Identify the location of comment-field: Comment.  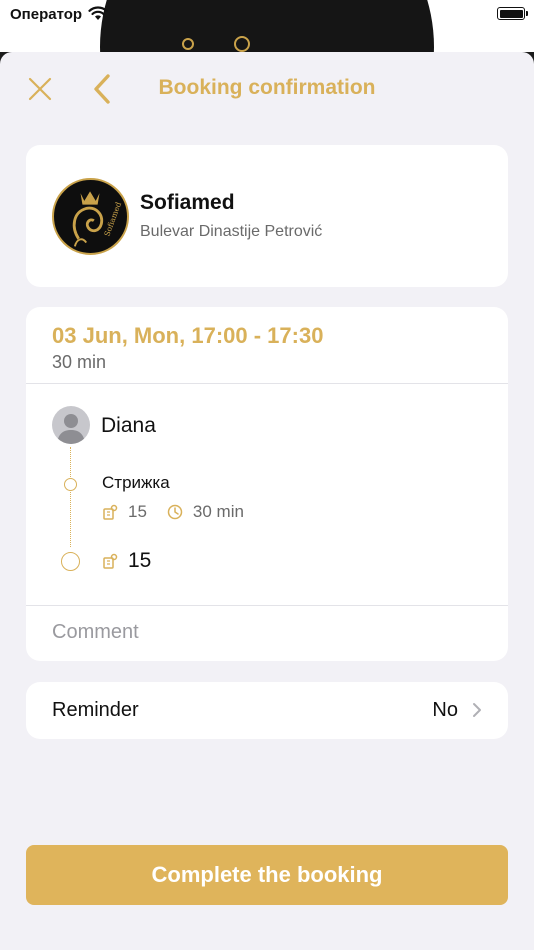
(95, 632).